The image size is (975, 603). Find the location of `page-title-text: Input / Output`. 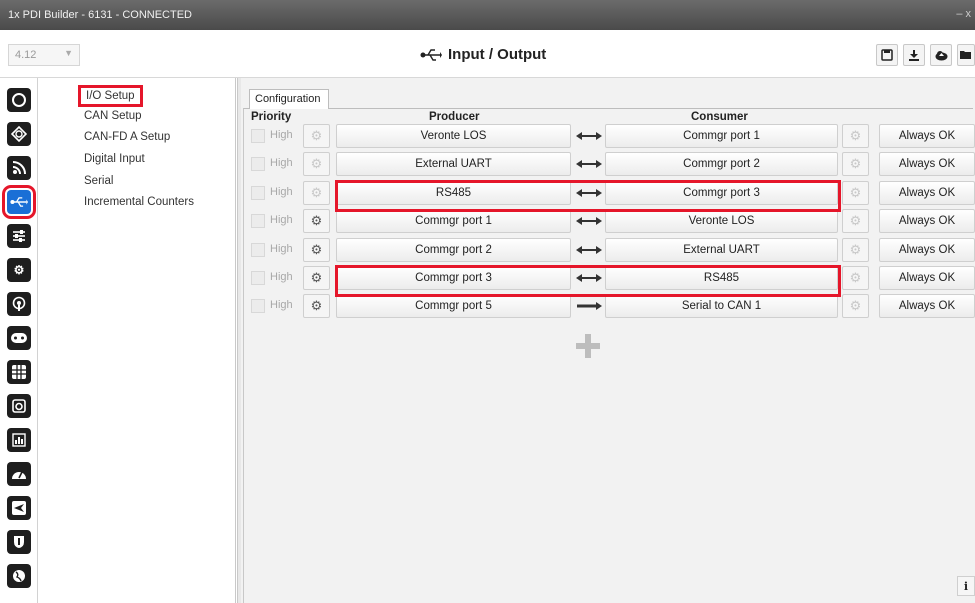

page-title-text: Input / Output is located at coordinates (497, 54).